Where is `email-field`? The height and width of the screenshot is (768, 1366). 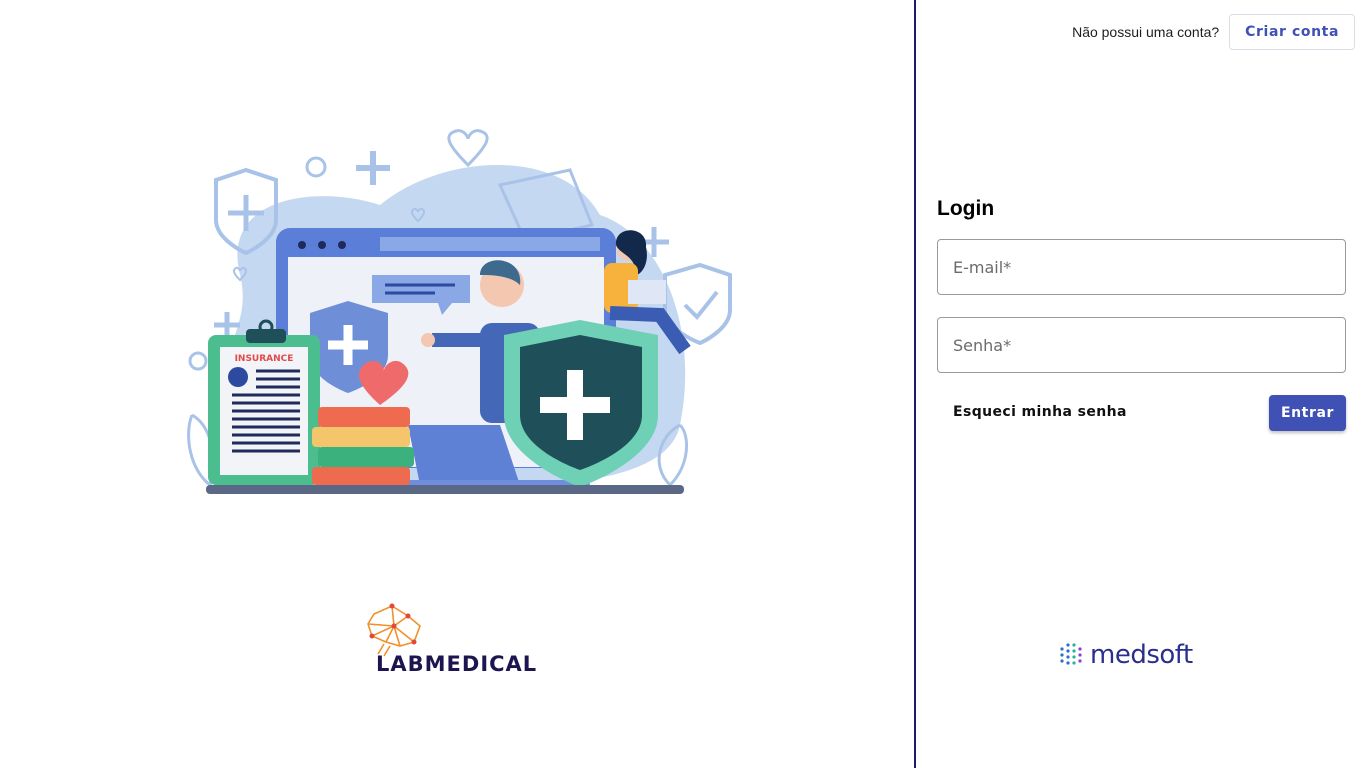 email-field is located at coordinates (1141, 267).